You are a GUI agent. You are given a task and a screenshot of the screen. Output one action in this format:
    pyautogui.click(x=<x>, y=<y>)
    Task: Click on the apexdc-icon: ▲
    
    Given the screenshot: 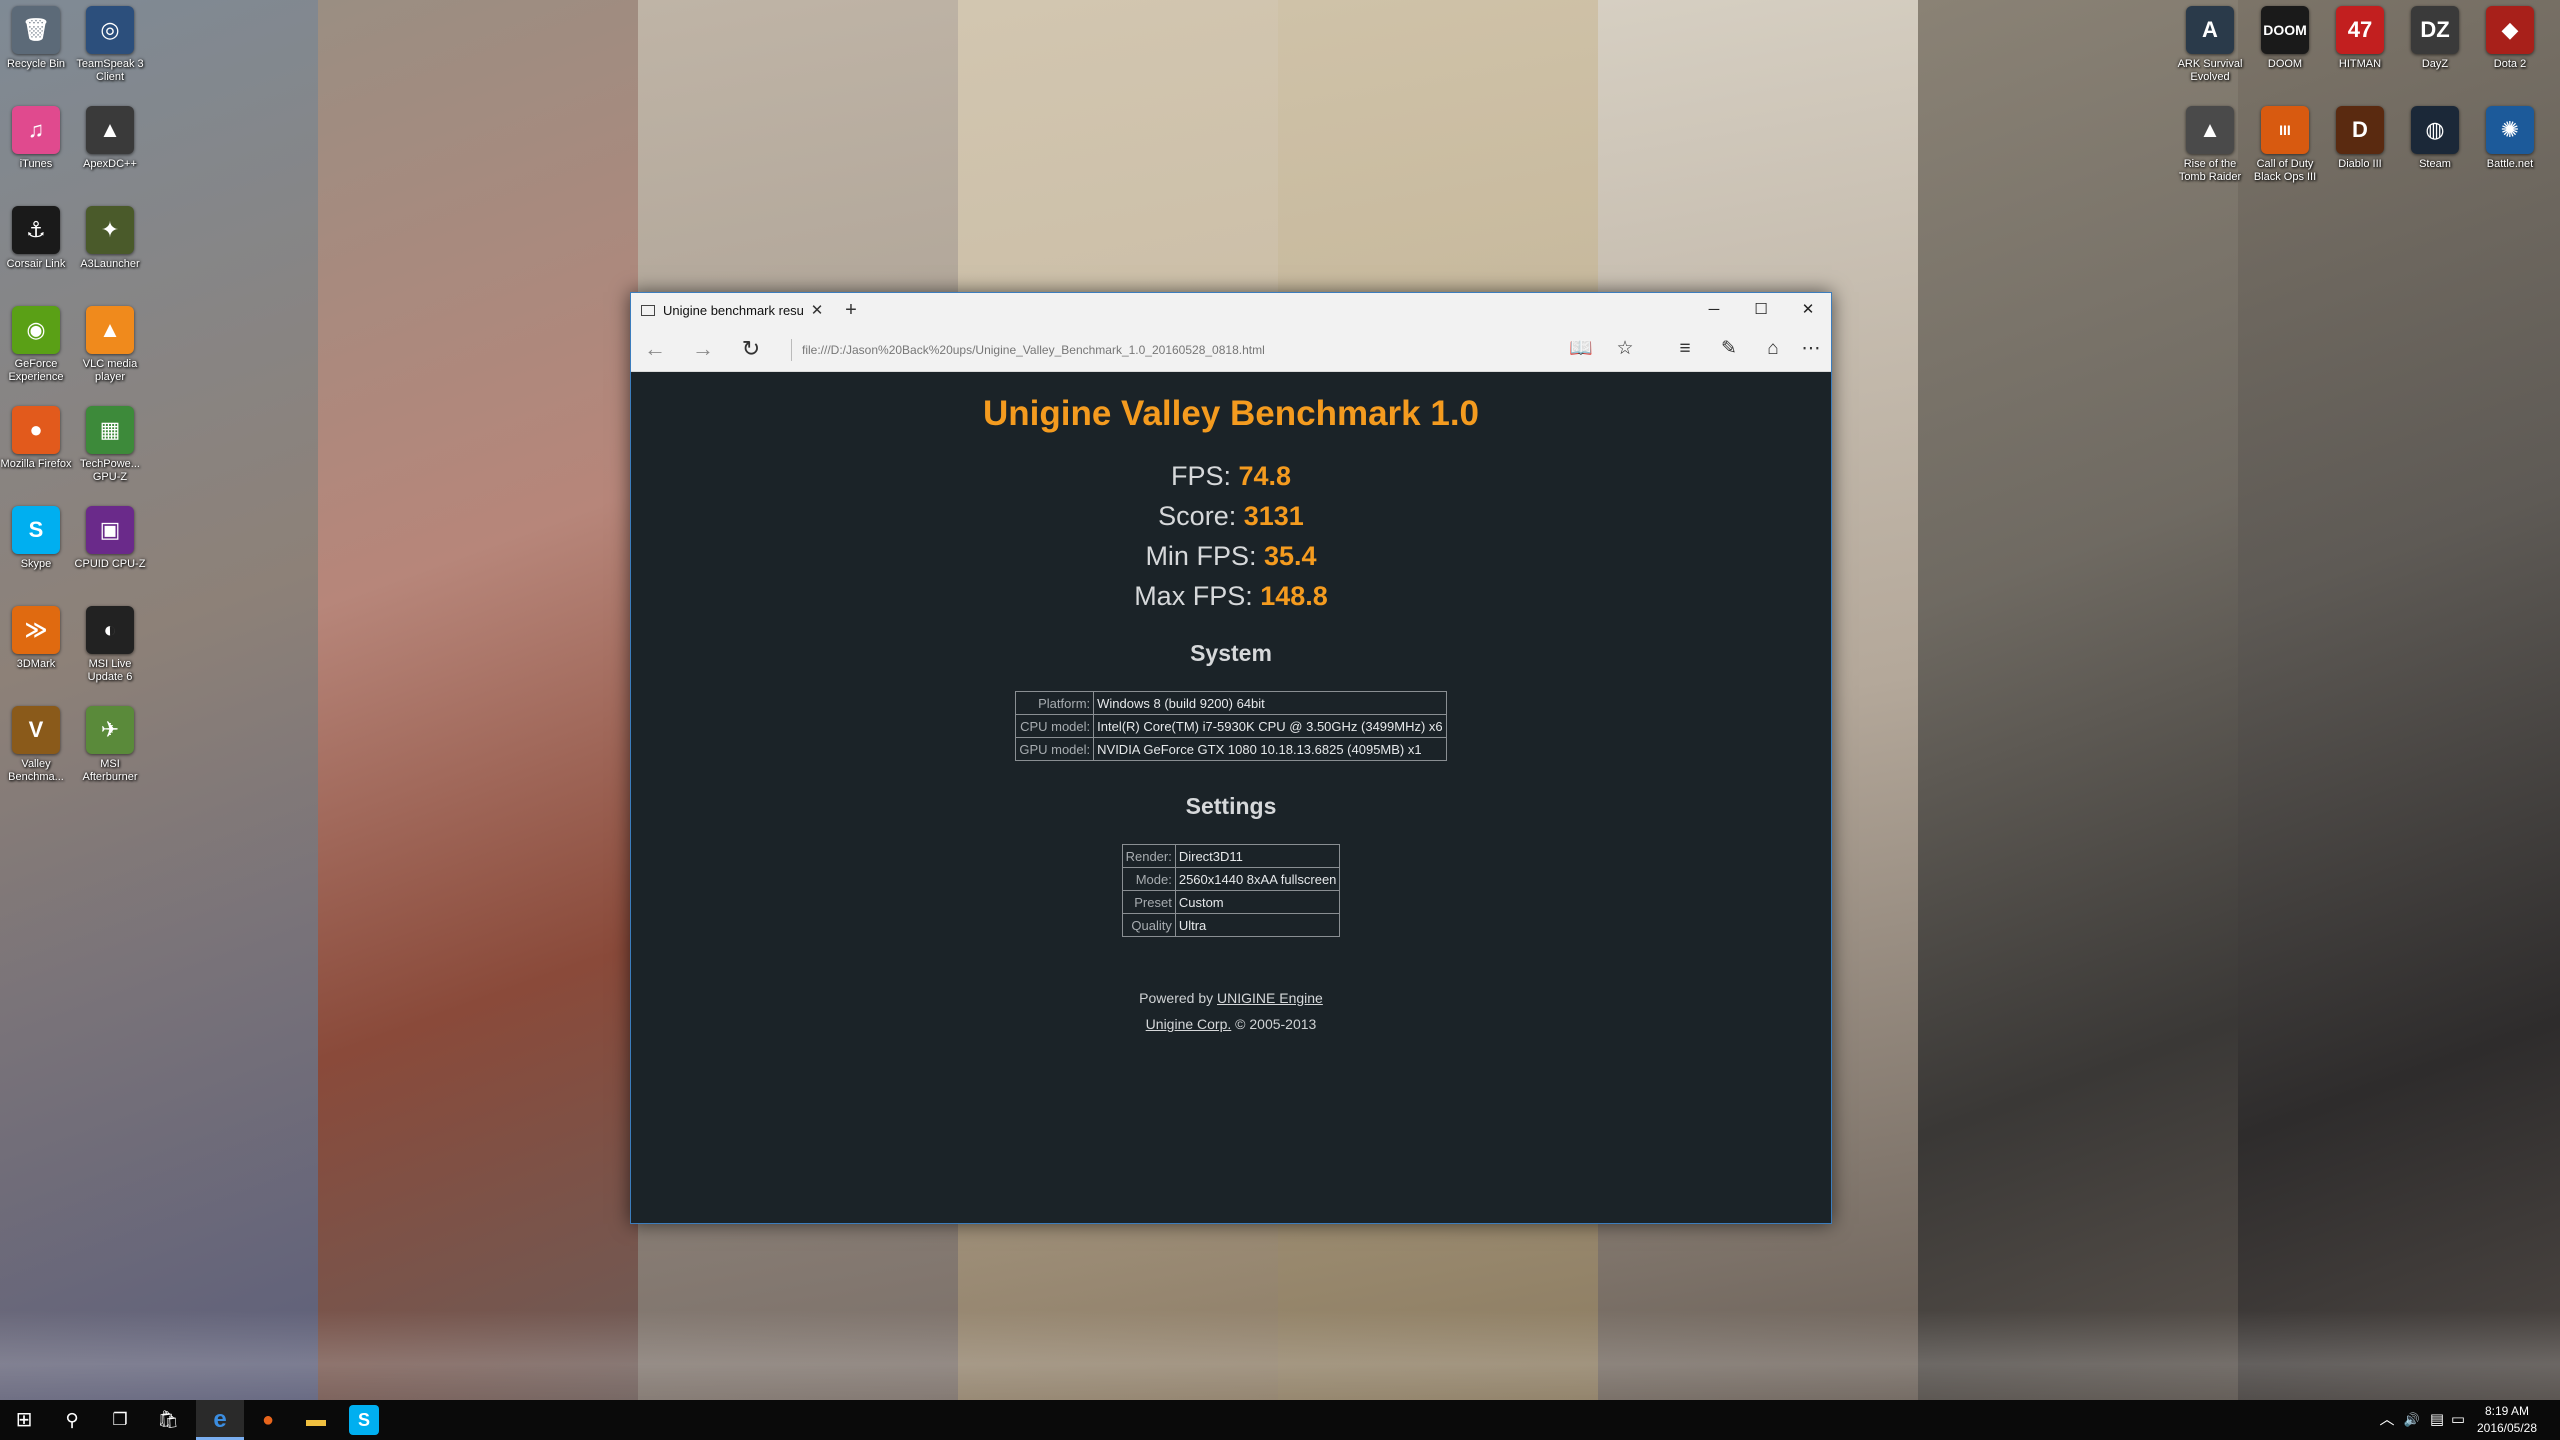 What is the action you would take?
    pyautogui.click(x=110, y=130)
    